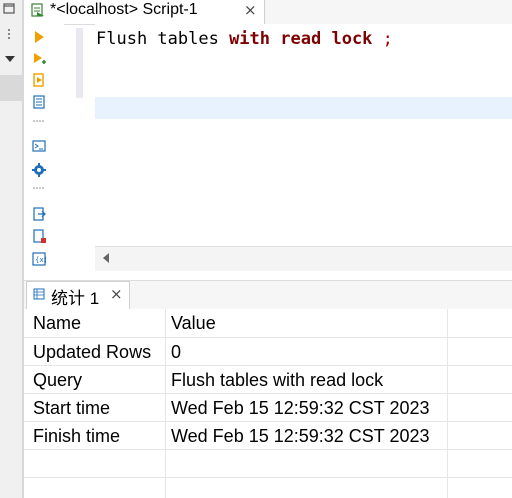  I want to click on svg-text: {x}, so click(40, 260).